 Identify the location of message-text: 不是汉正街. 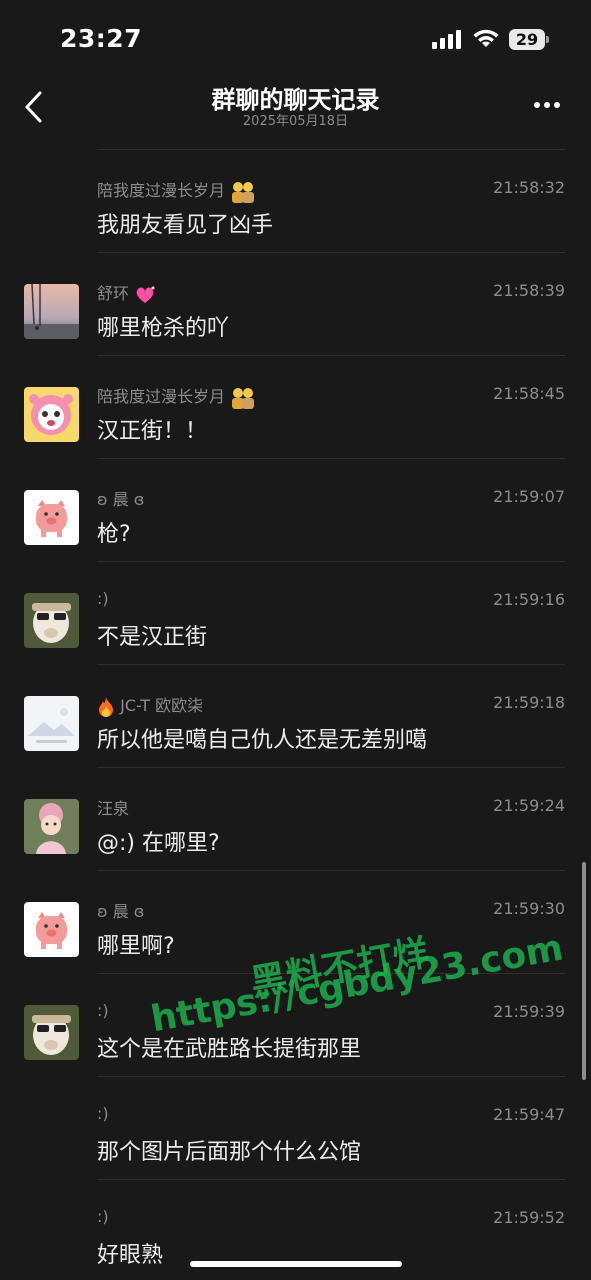
(152, 637).